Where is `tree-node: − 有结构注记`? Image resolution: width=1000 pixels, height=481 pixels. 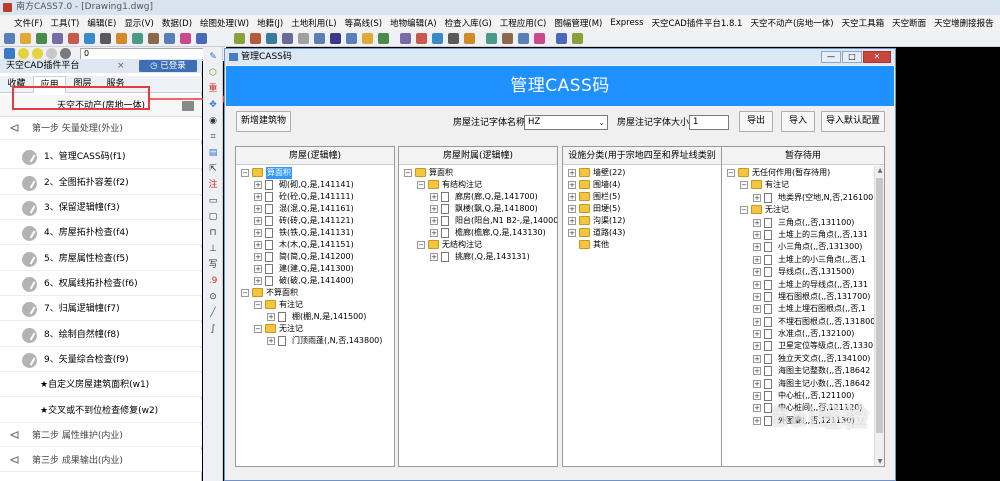 tree-node: − 有结构注记 is located at coordinates (478, 185).